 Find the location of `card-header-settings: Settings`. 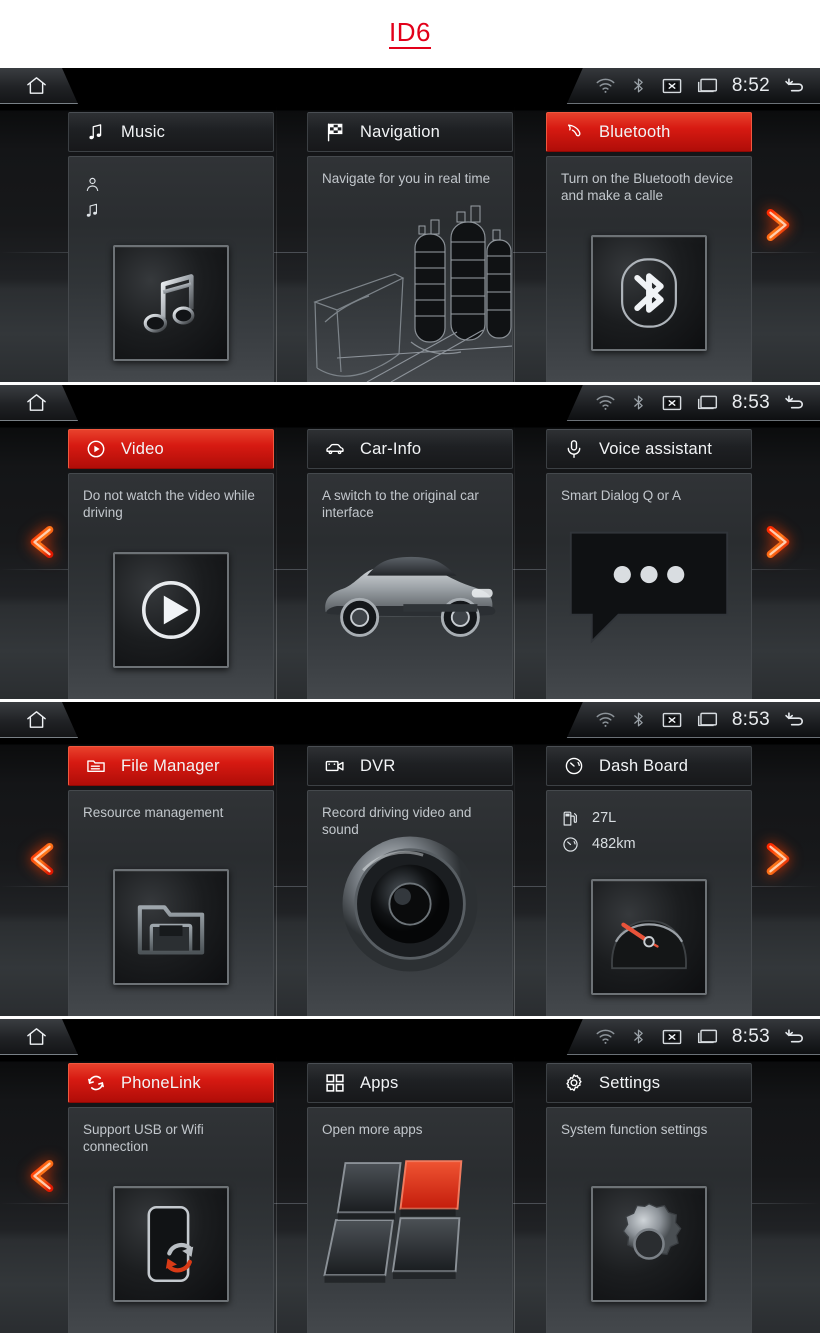

card-header-settings: Settings is located at coordinates (649, 1083).